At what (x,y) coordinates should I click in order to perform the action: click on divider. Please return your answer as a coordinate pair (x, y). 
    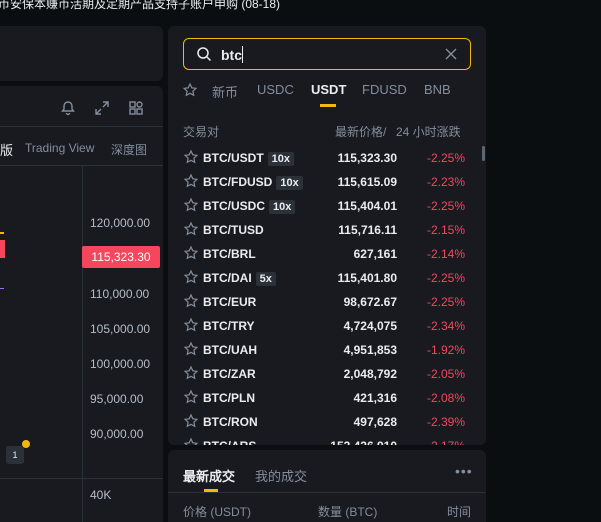
    Looking at the image, I should click on (327, 492).